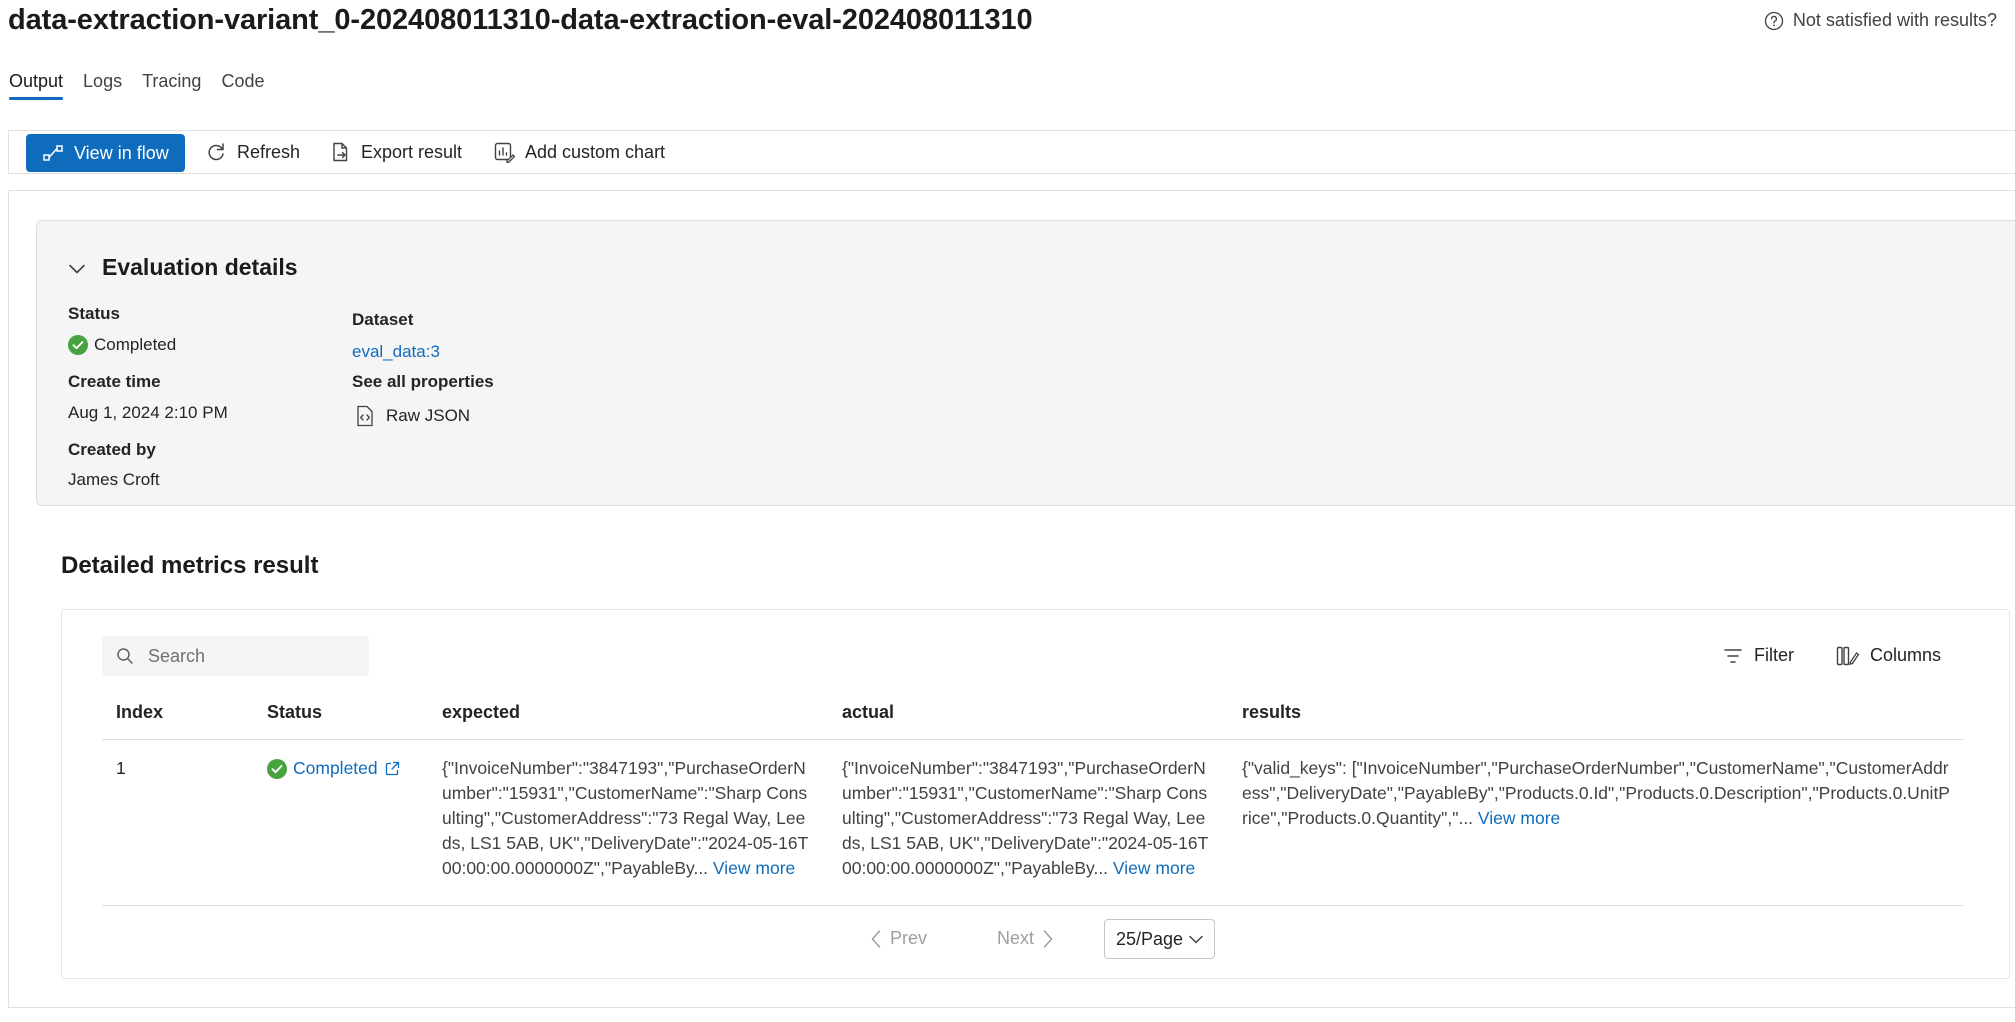  I want to click on row-index: 1, so click(121, 768).